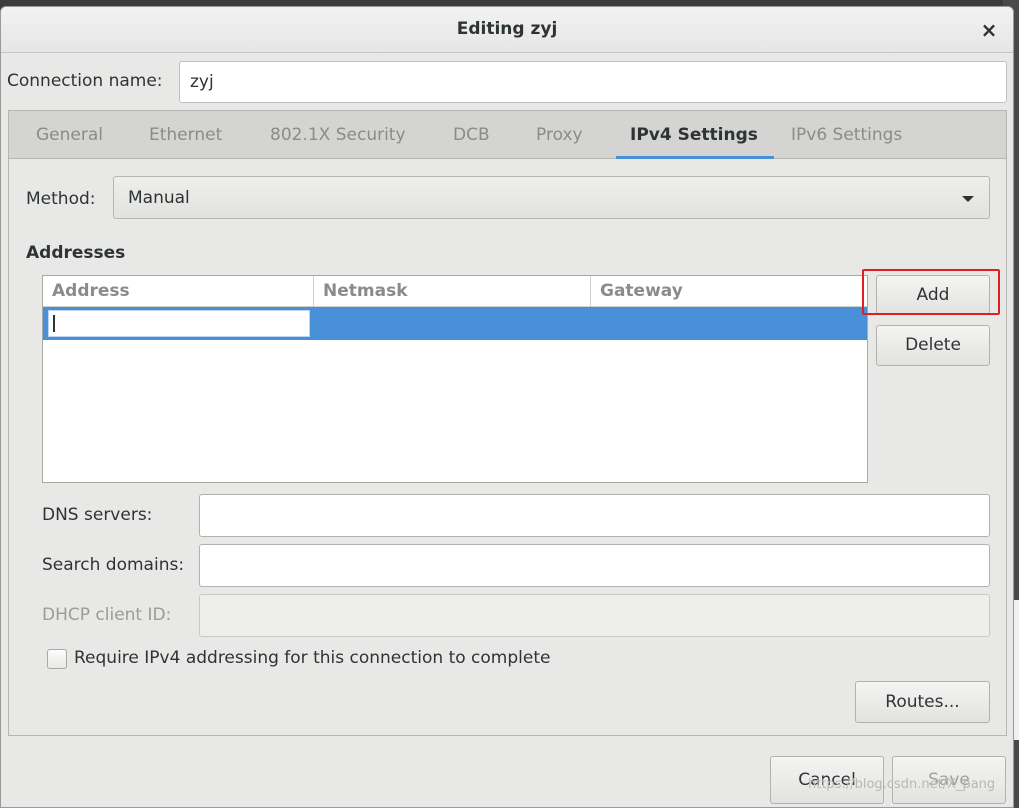  What do you see at coordinates (97, 515) in the screenshot?
I see `dns-servers-label: DNS servers:` at bounding box center [97, 515].